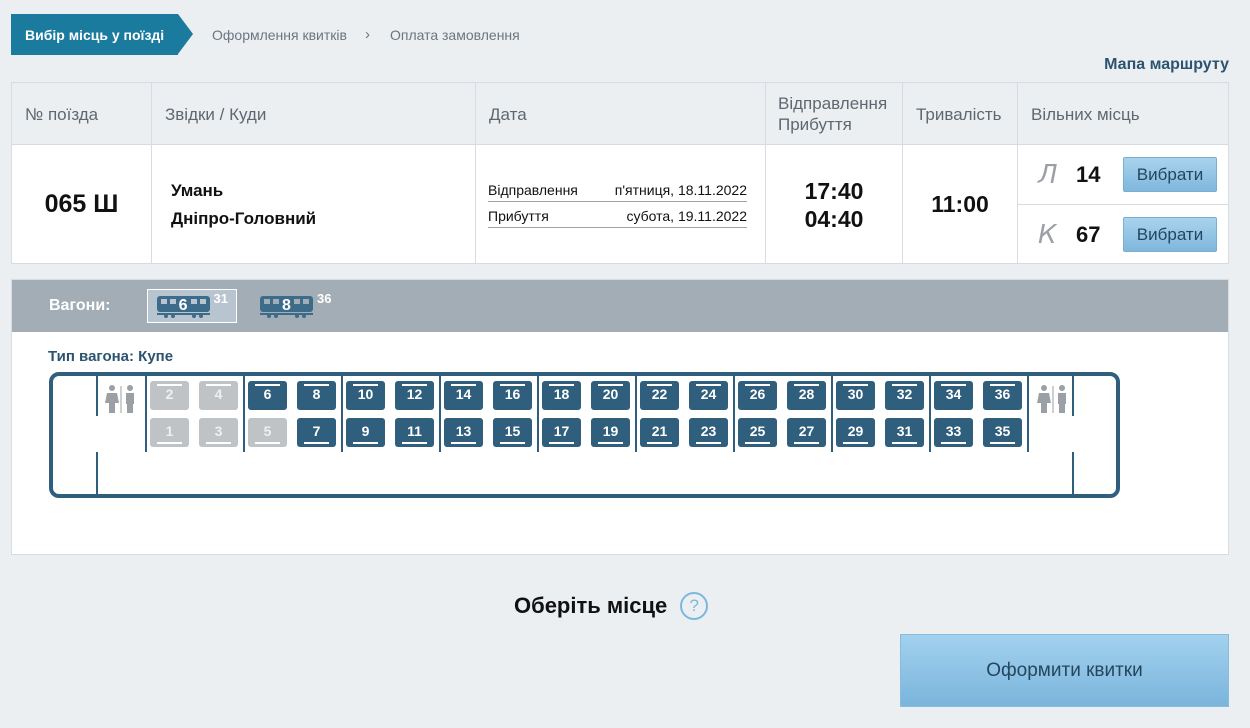 The width and height of the screenshot is (1250, 728). What do you see at coordinates (904, 395) in the screenshot?
I see `seat-32: 32` at bounding box center [904, 395].